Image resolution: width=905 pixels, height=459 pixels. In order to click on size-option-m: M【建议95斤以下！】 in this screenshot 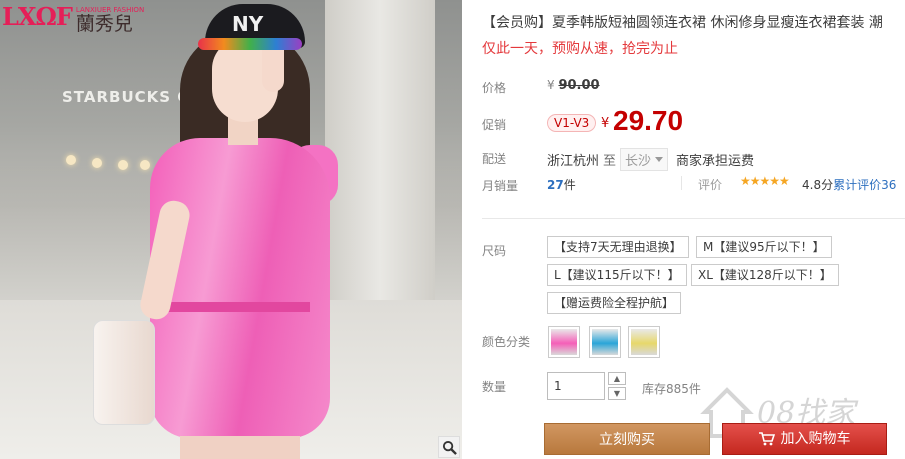, I will do `click(764, 247)`.